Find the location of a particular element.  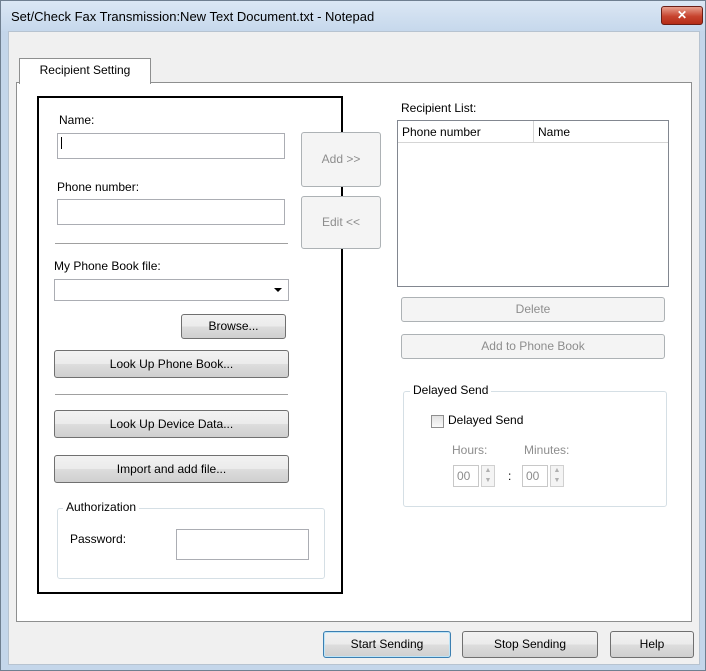

recipient-list-label: Recipient List: is located at coordinates (439, 108).